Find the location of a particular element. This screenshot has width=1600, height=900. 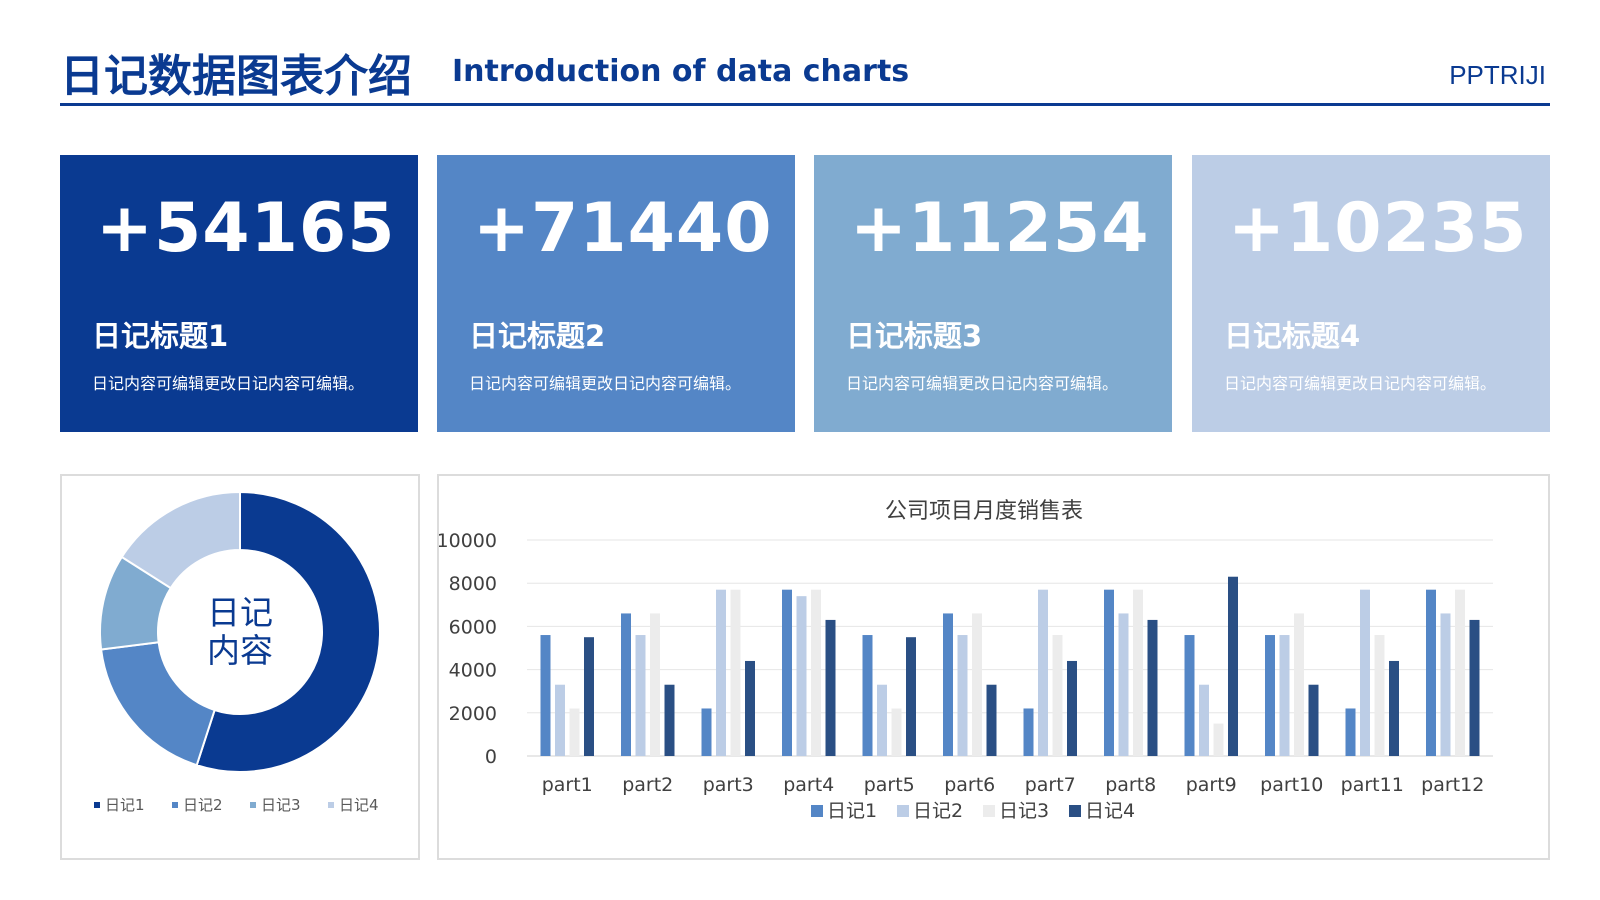

x-tick-label: part7 is located at coordinates (1050, 785).